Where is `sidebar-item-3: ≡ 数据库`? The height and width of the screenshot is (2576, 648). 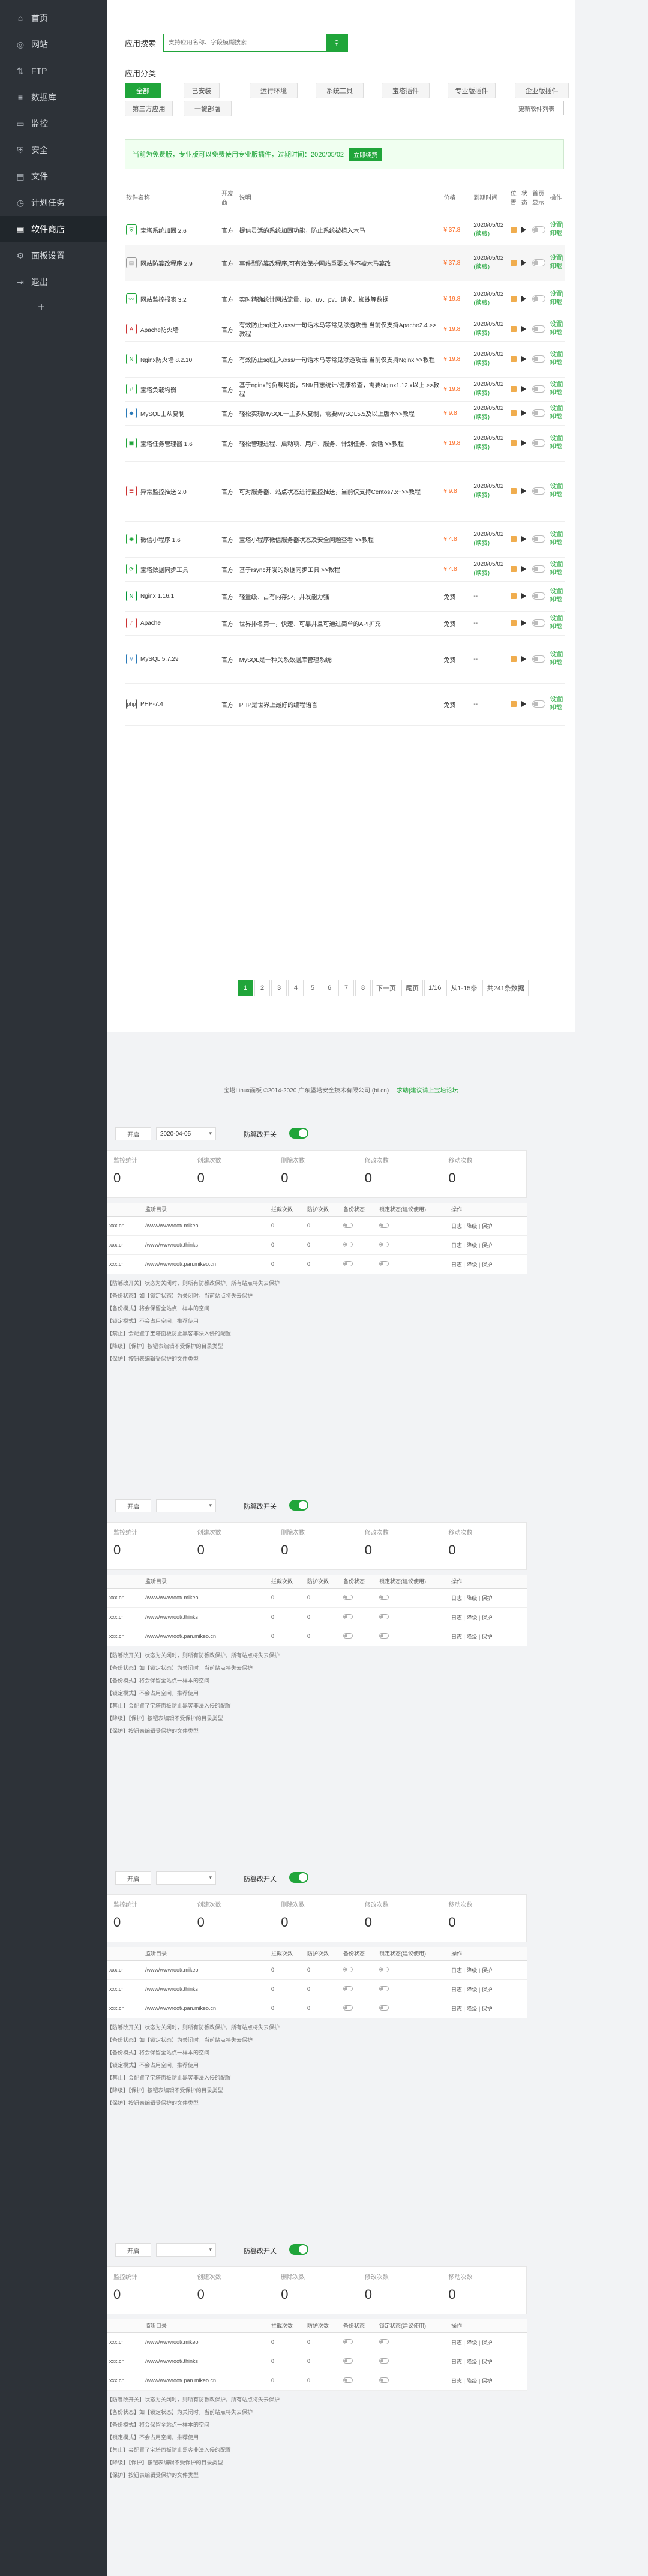
sidebar-item-3: ≡ 数据库 is located at coordinates (53, 97).